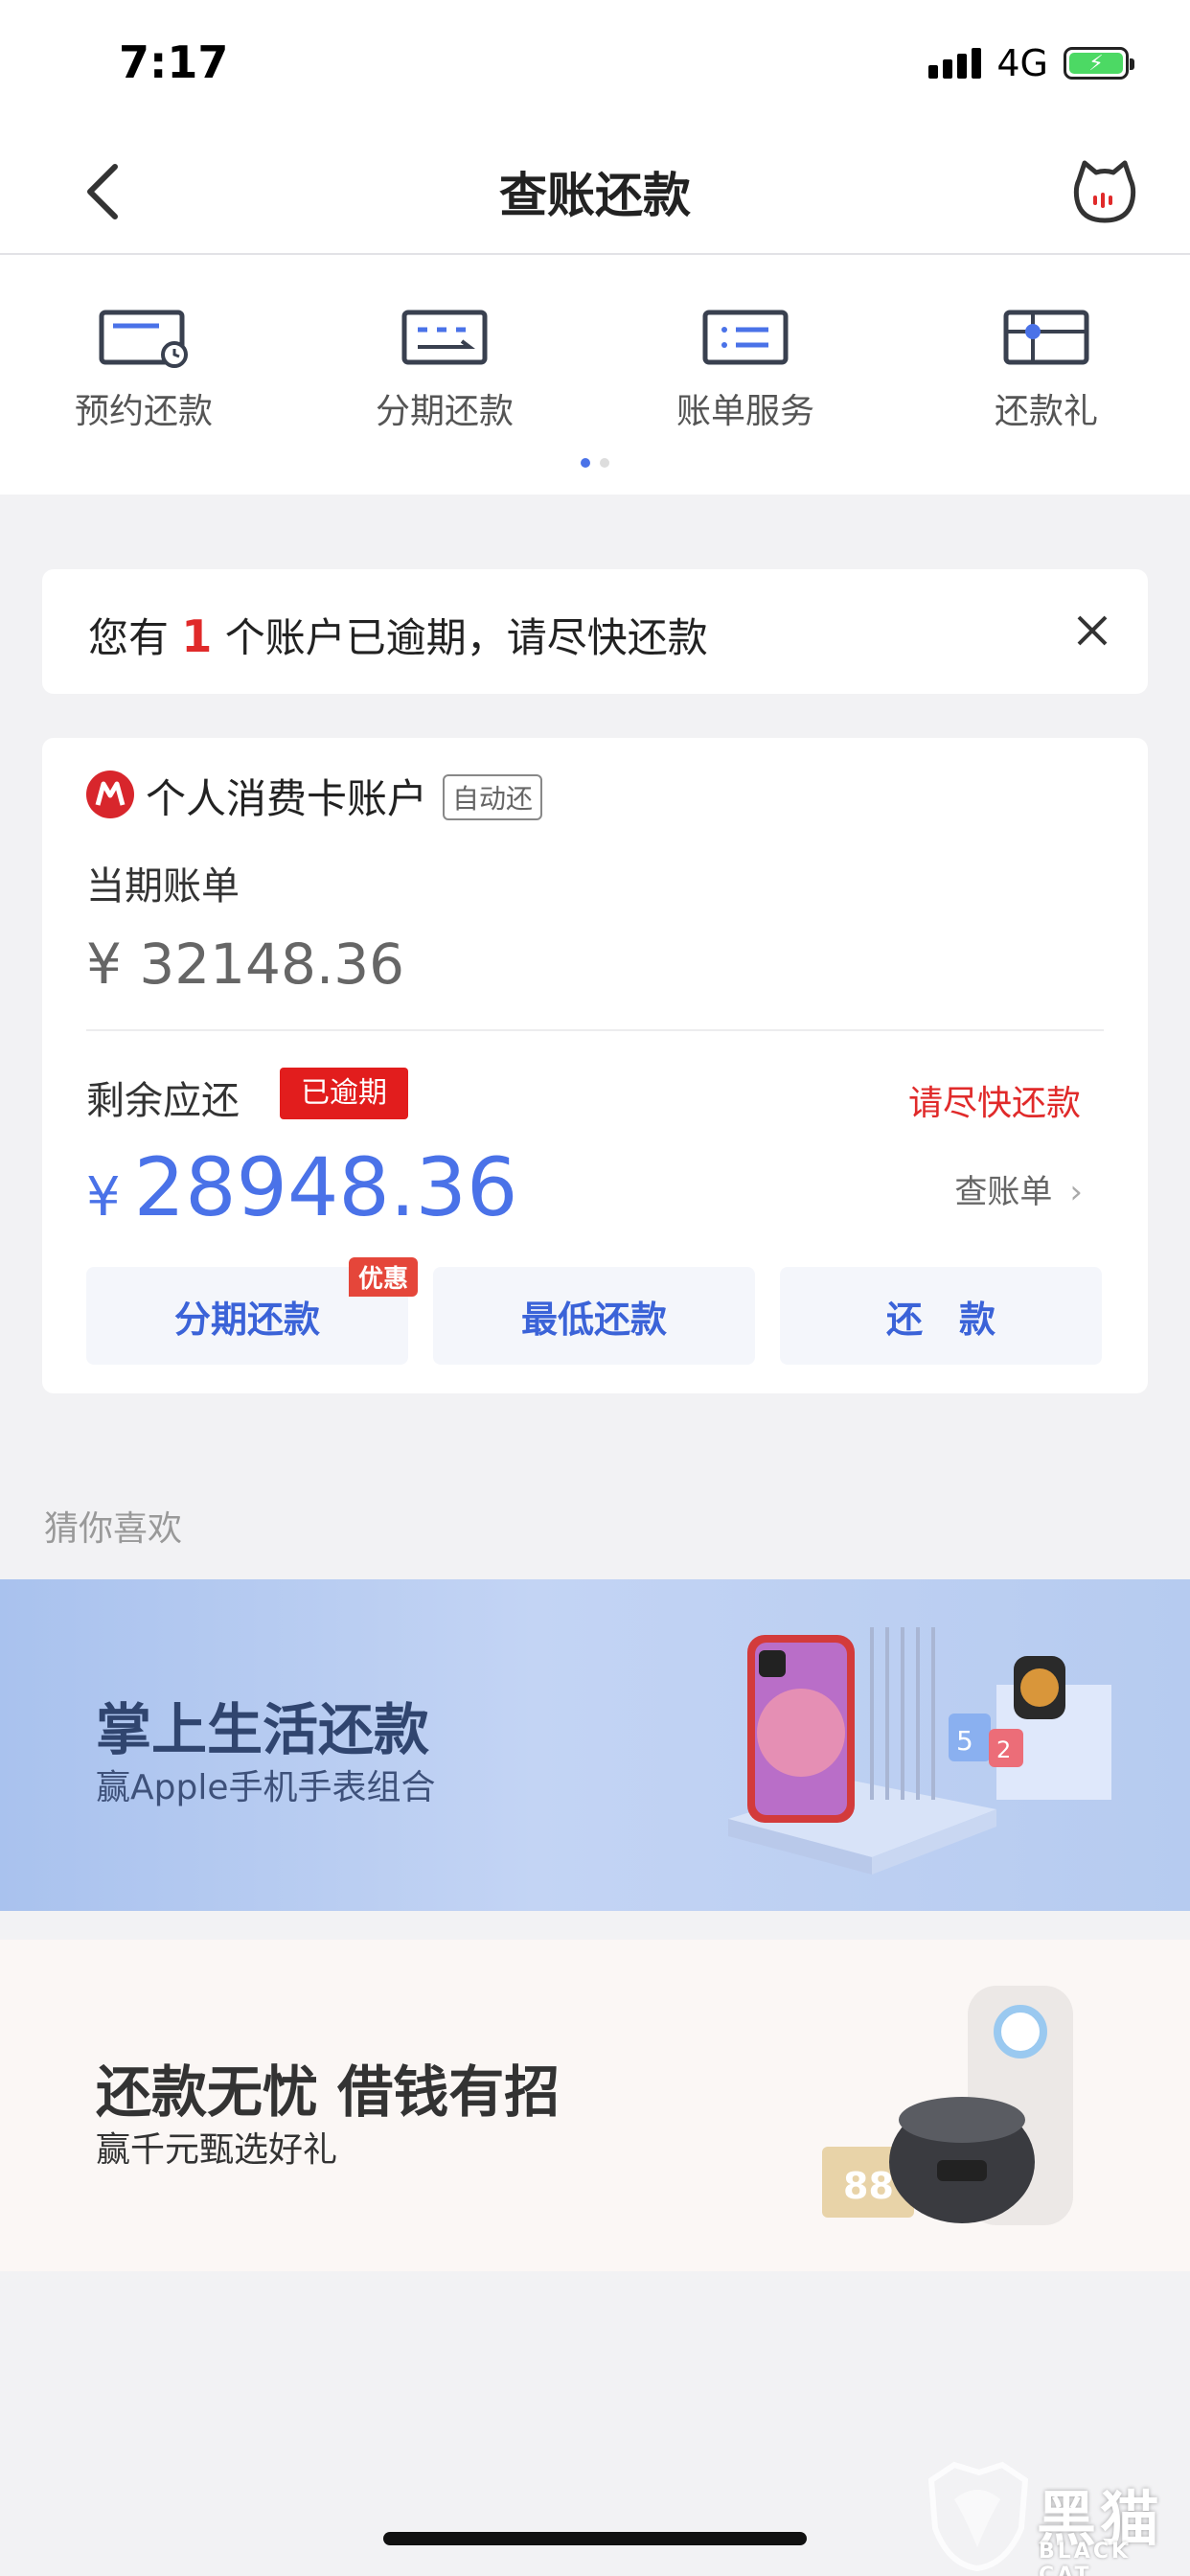  What do you see at coordinates (1085, 2558) in the screenshot?
I see `watermark-subtext: BLACK CAT` at bounding box center [1085, 2558].